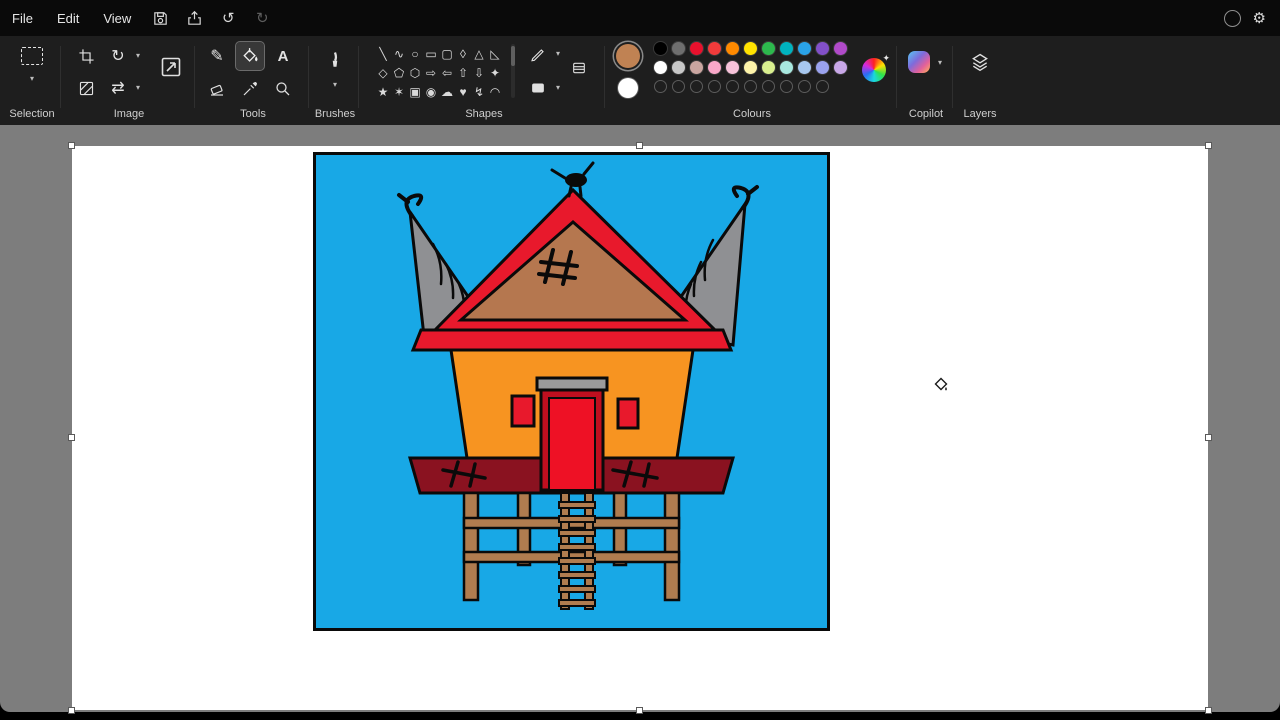 This screenshot has width=1280, height=720. Describe the element at coordinates (495, 90) in the screenshot. I see `shape-arc: ◠` at that location.